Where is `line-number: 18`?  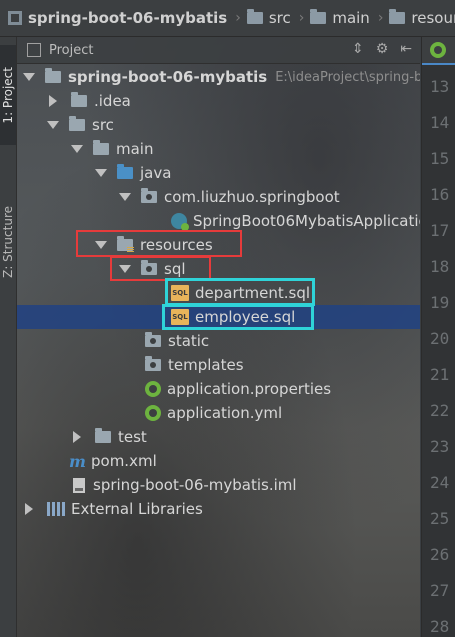 line-number: 18 is located at coordinates (440, 266).